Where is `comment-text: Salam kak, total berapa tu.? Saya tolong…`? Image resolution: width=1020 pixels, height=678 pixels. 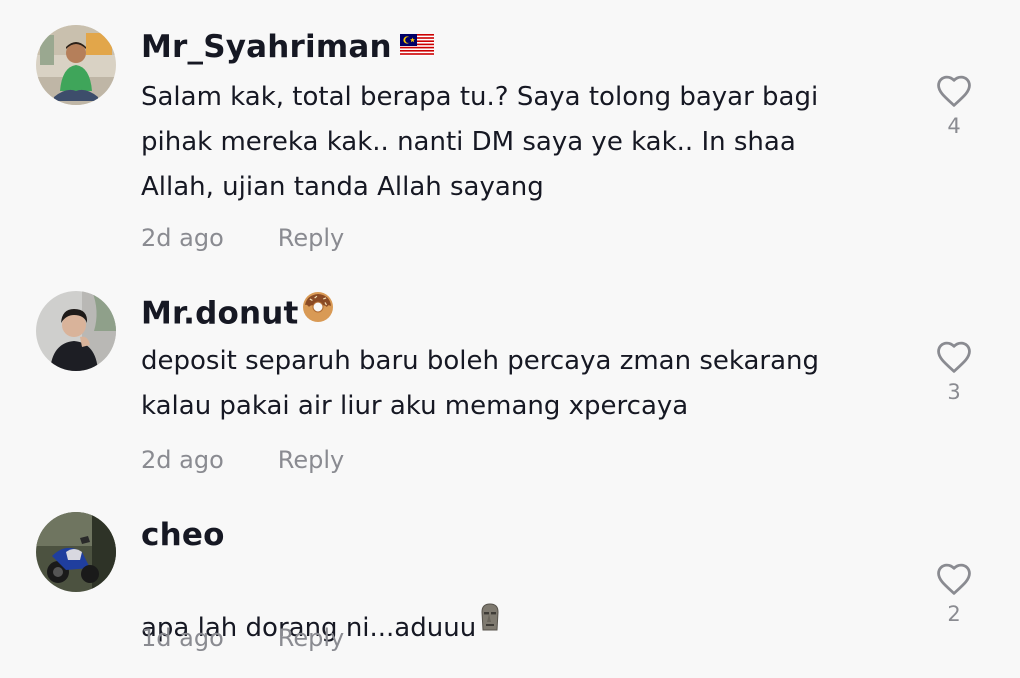 comment-text: Salam kak, total berapa tu.? Saya tolong… is located at coordinates (480, 142).